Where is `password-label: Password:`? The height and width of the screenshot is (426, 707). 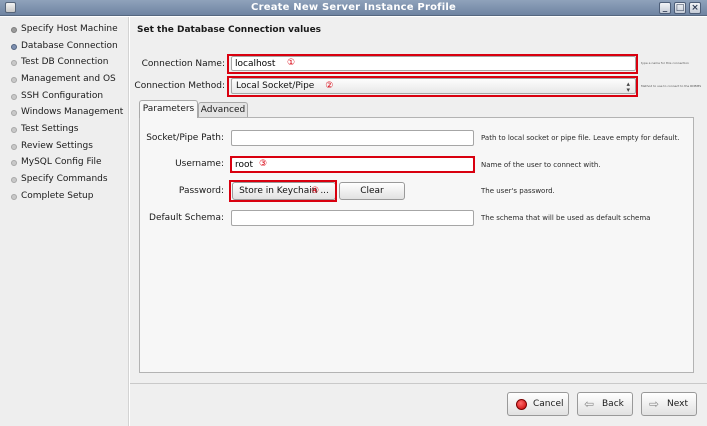
password-label: Password: is located at coordinates (201, 191).